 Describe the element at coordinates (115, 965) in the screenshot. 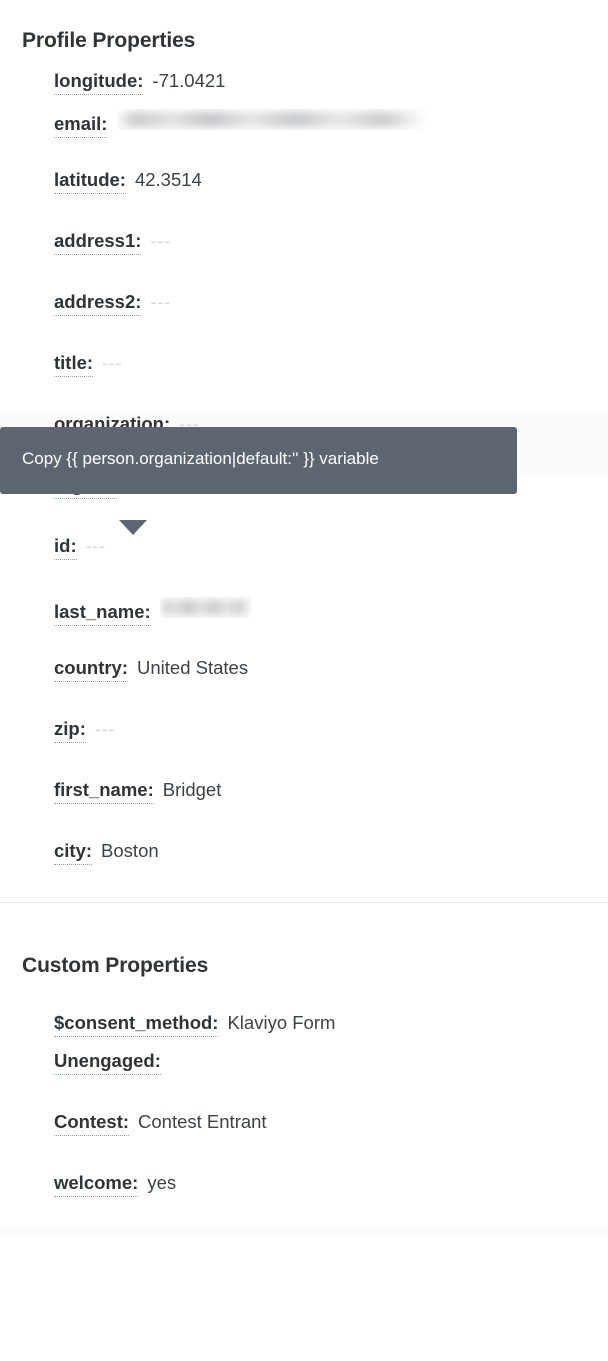

I see `custom-properties-title: Custom Properties` at that location.